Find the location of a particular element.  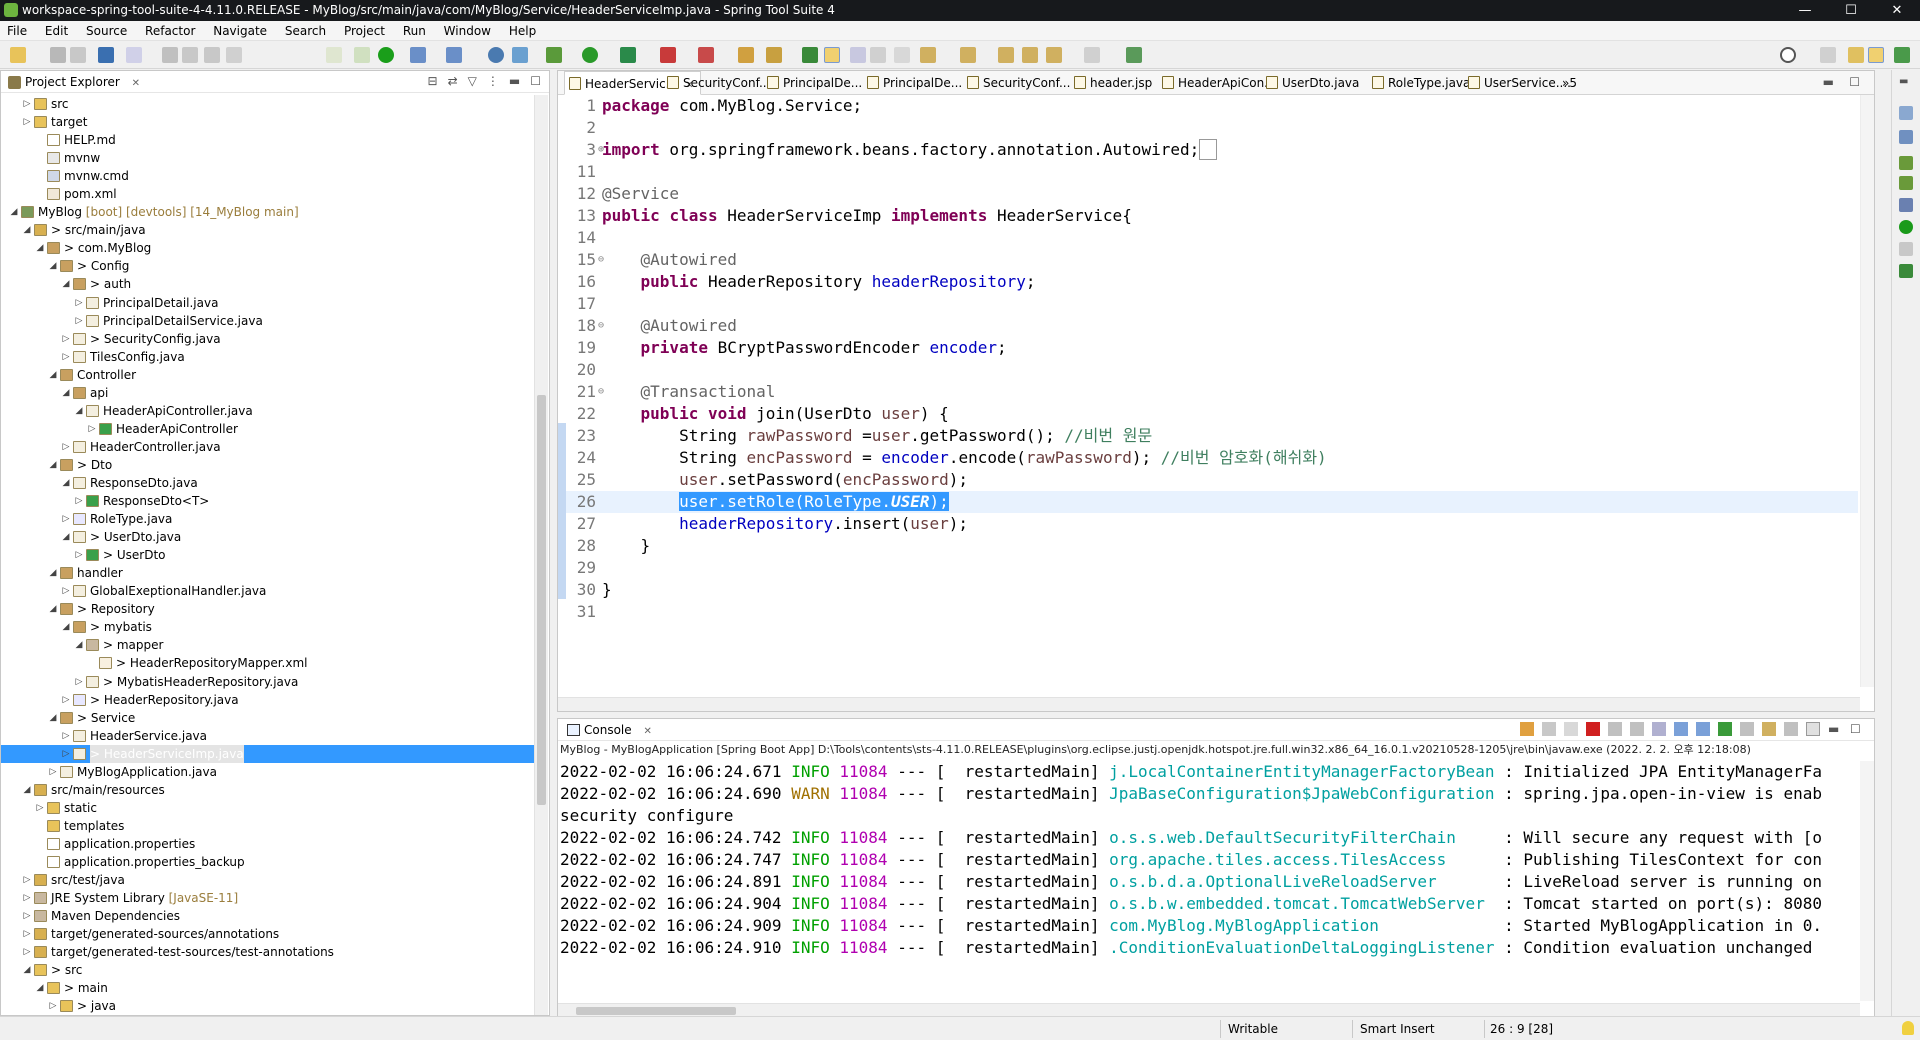

show-stdout-icon is located at coordinates (1681, 729).